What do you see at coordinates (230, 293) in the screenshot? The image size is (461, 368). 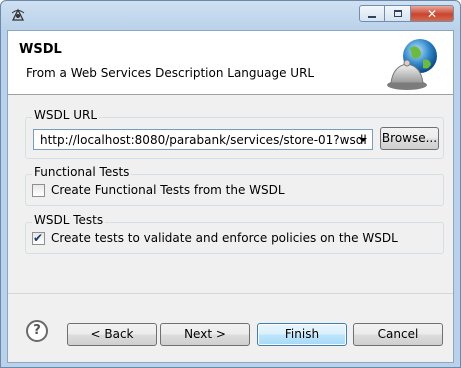 I see `footer-divider` at bounding box center [230, 293].